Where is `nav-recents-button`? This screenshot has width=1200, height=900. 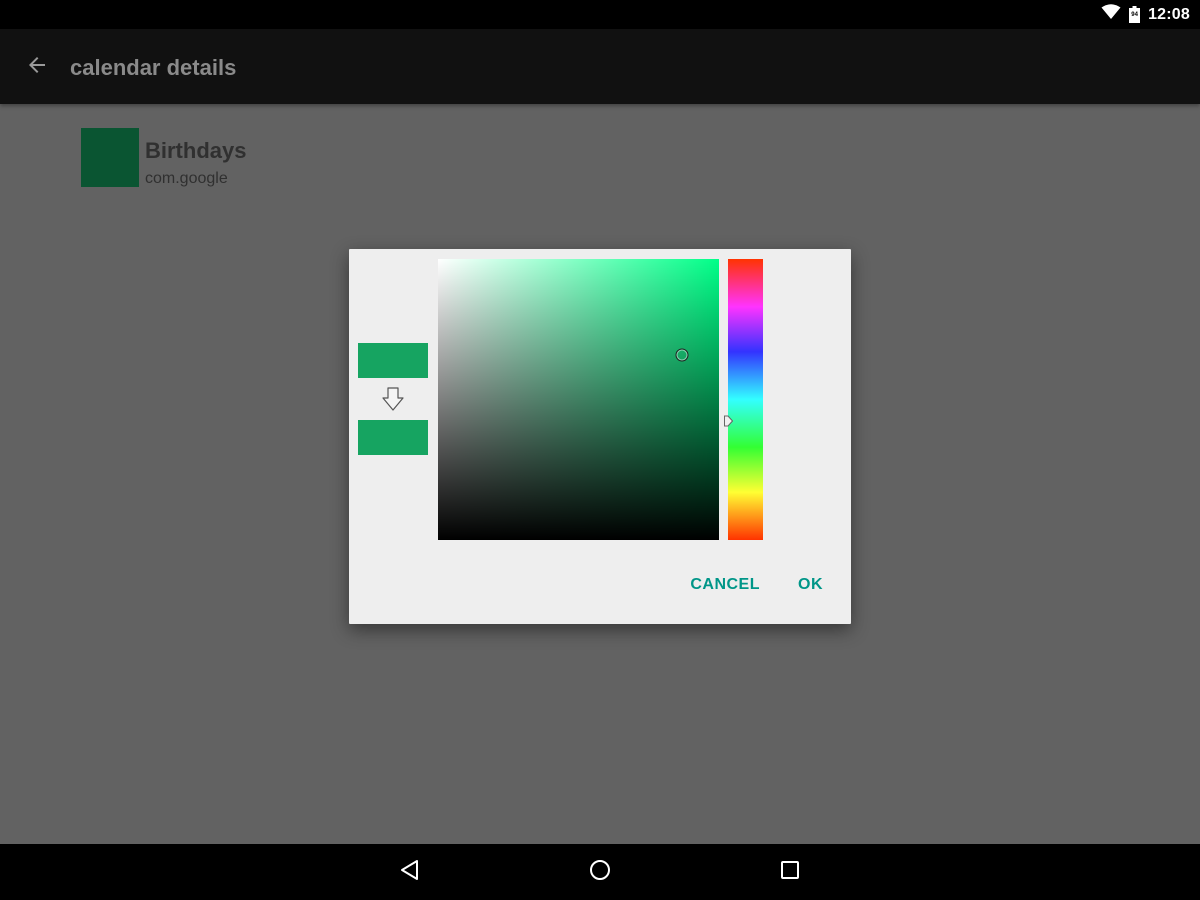 nav-recents-button is located at coordinates (790, 872).